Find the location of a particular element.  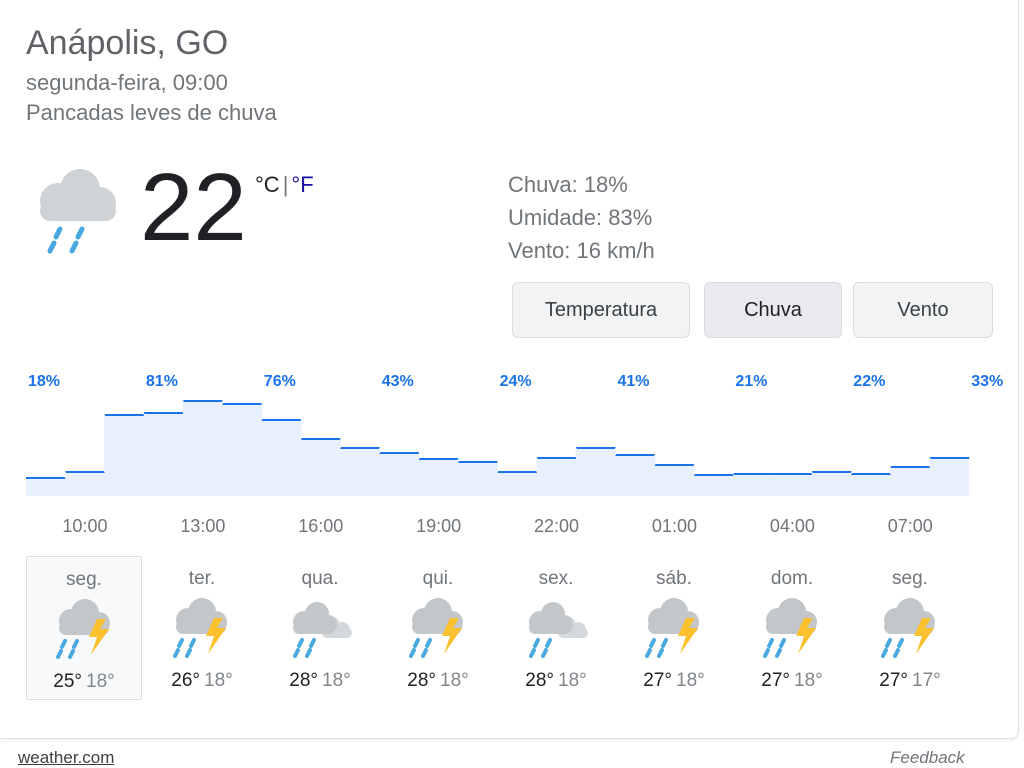

tab-temperatura: Temperatura is located at coordinates (601, 310).